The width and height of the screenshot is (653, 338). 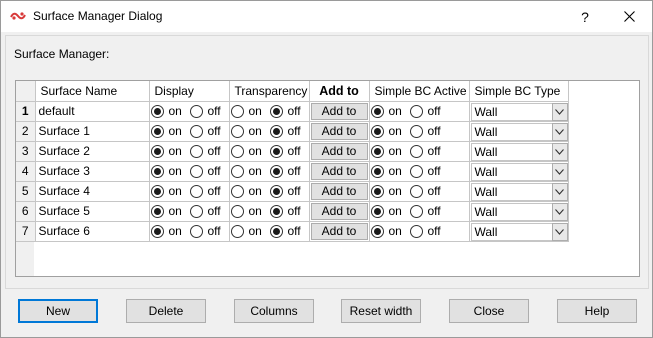 What do you see at coordinates (381, 311) in the screenshot?
I see `reset-width-button: Reset width` at bounding box center [381, 311].